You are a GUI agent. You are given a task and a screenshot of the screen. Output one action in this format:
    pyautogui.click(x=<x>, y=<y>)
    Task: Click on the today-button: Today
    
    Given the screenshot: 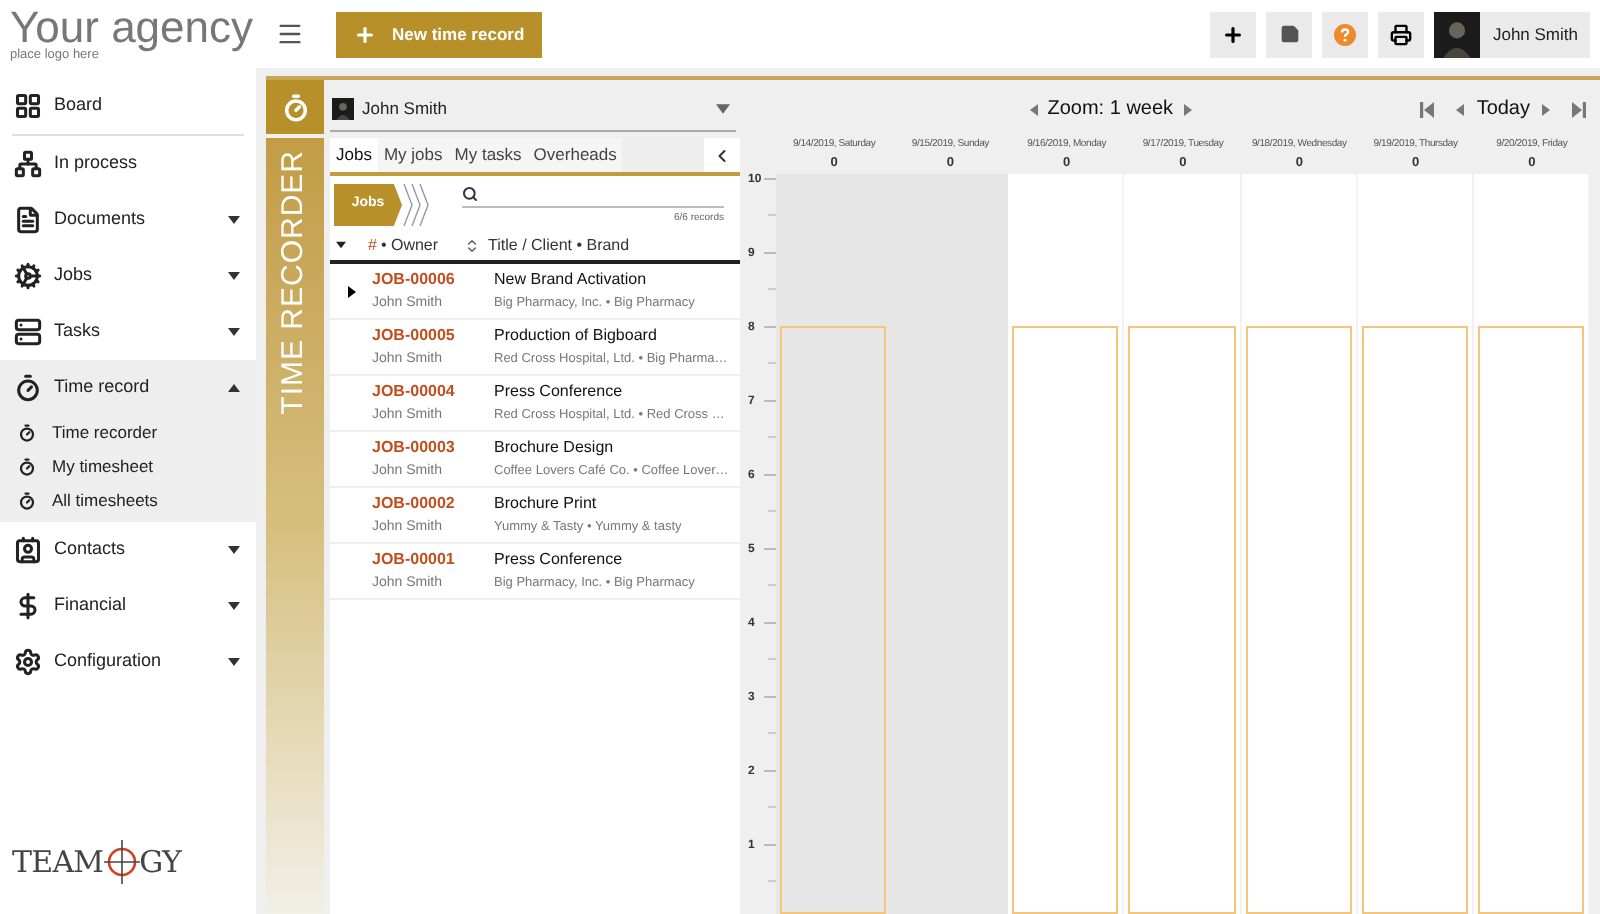 What is the action you would take?
    pyautogui.click(x=1503, y=109)
    